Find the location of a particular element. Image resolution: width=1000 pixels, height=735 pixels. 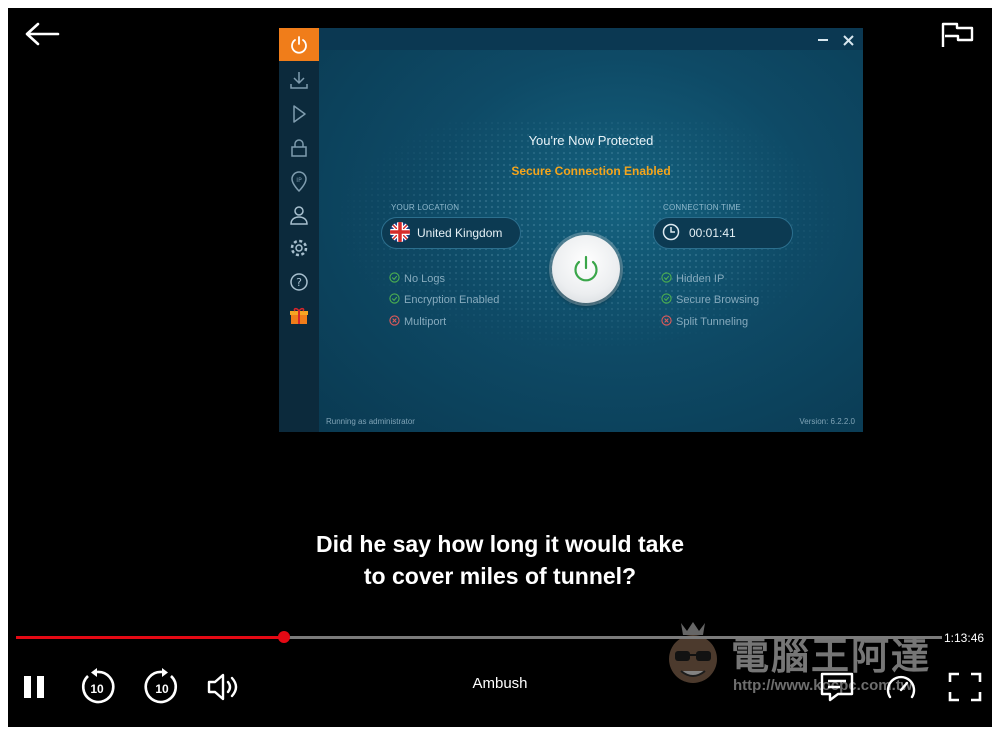

feature-encryption: Encryption Enabled is located at coordinates (444, 300).